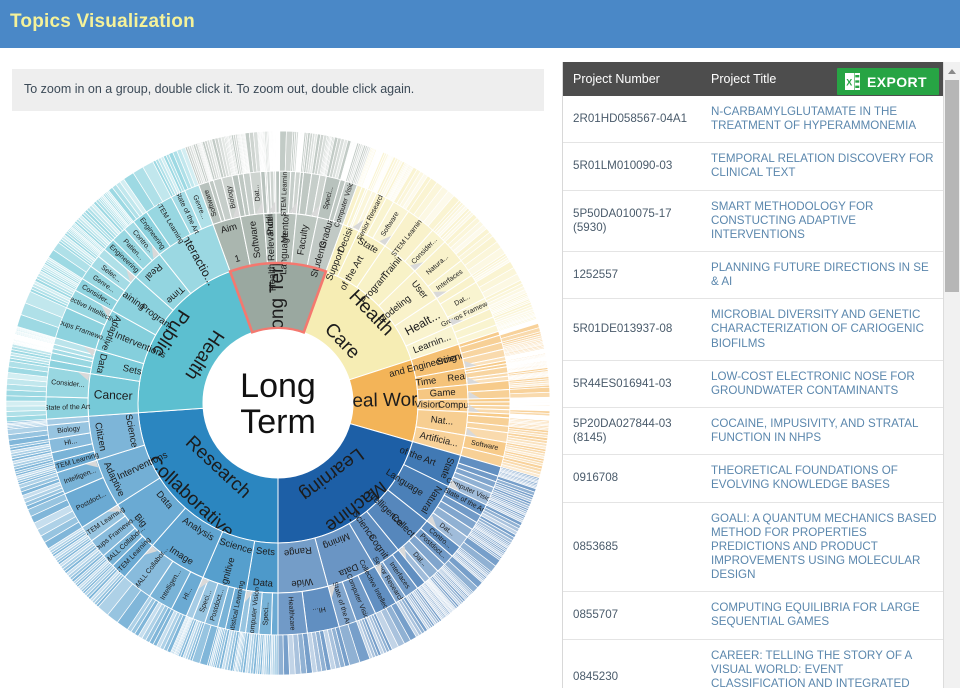  Describe the element at coordinates (632, 79) in the screenshot. I see `column-header-project-number: Project Number` at that location.